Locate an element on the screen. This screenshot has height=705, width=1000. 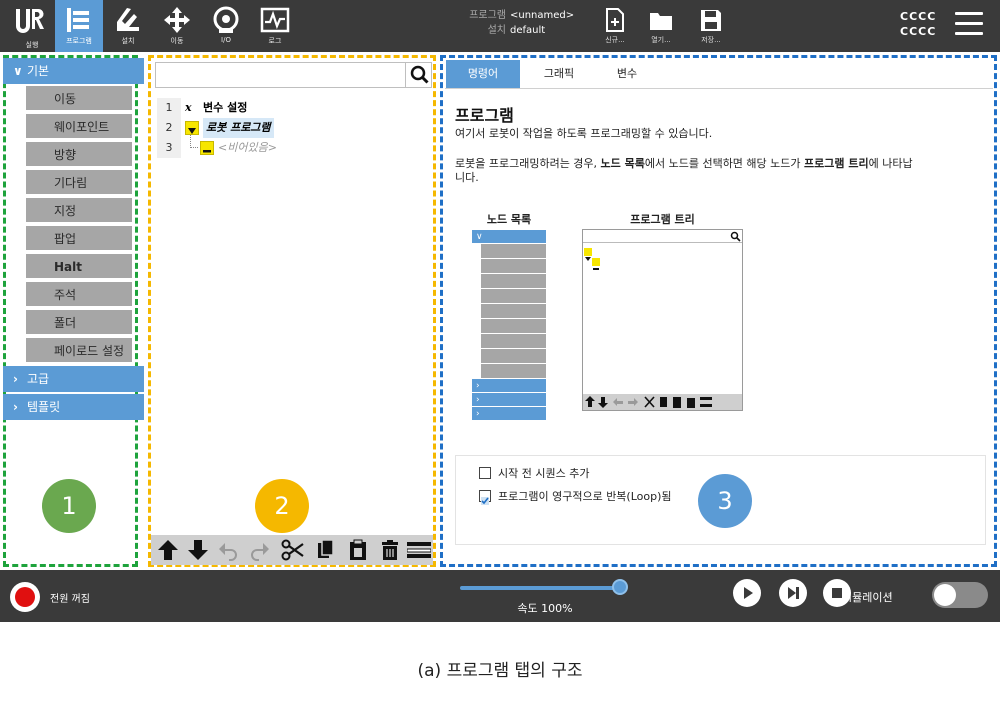
loop-forever-checkbox is located at coordinates (485, 497).